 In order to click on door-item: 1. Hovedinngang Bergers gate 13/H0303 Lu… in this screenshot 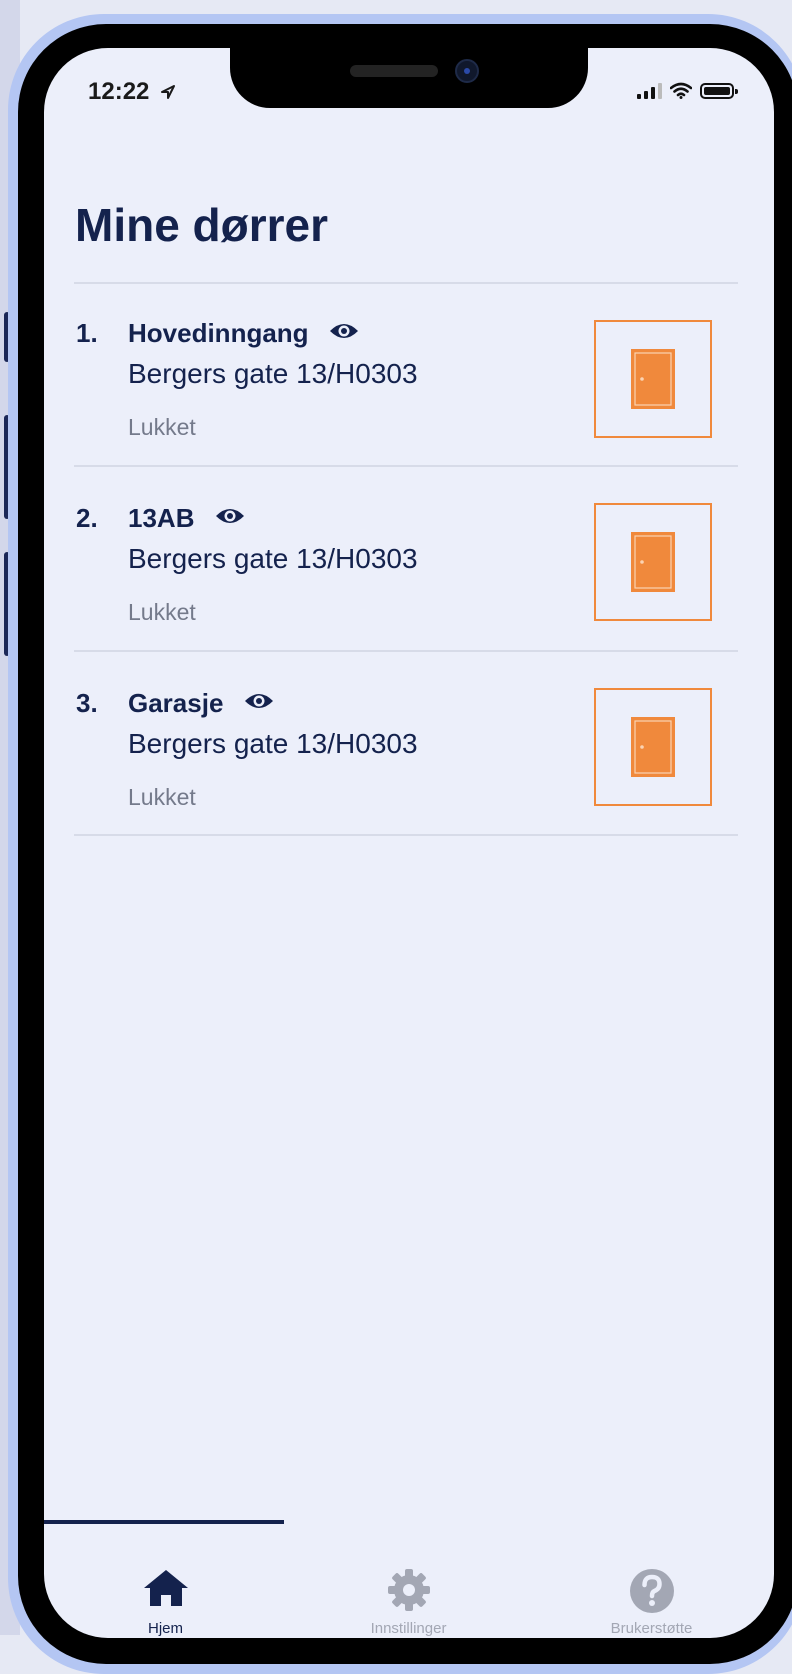, I will do `click(406, 393)`.